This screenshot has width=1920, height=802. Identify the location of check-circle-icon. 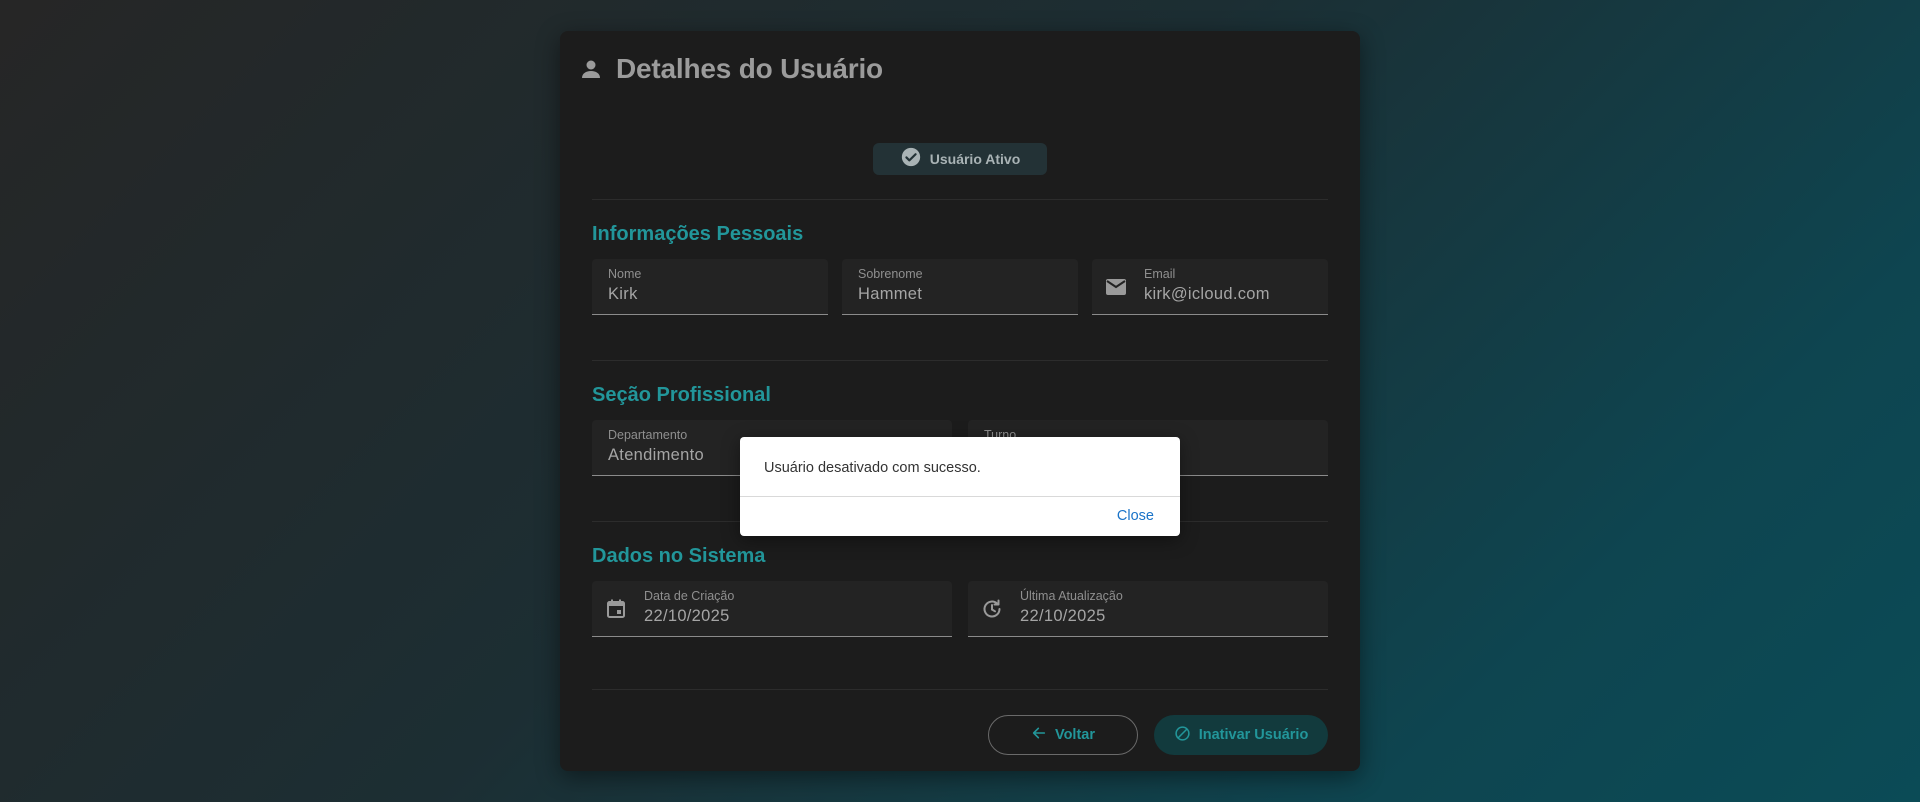
(911, 159).